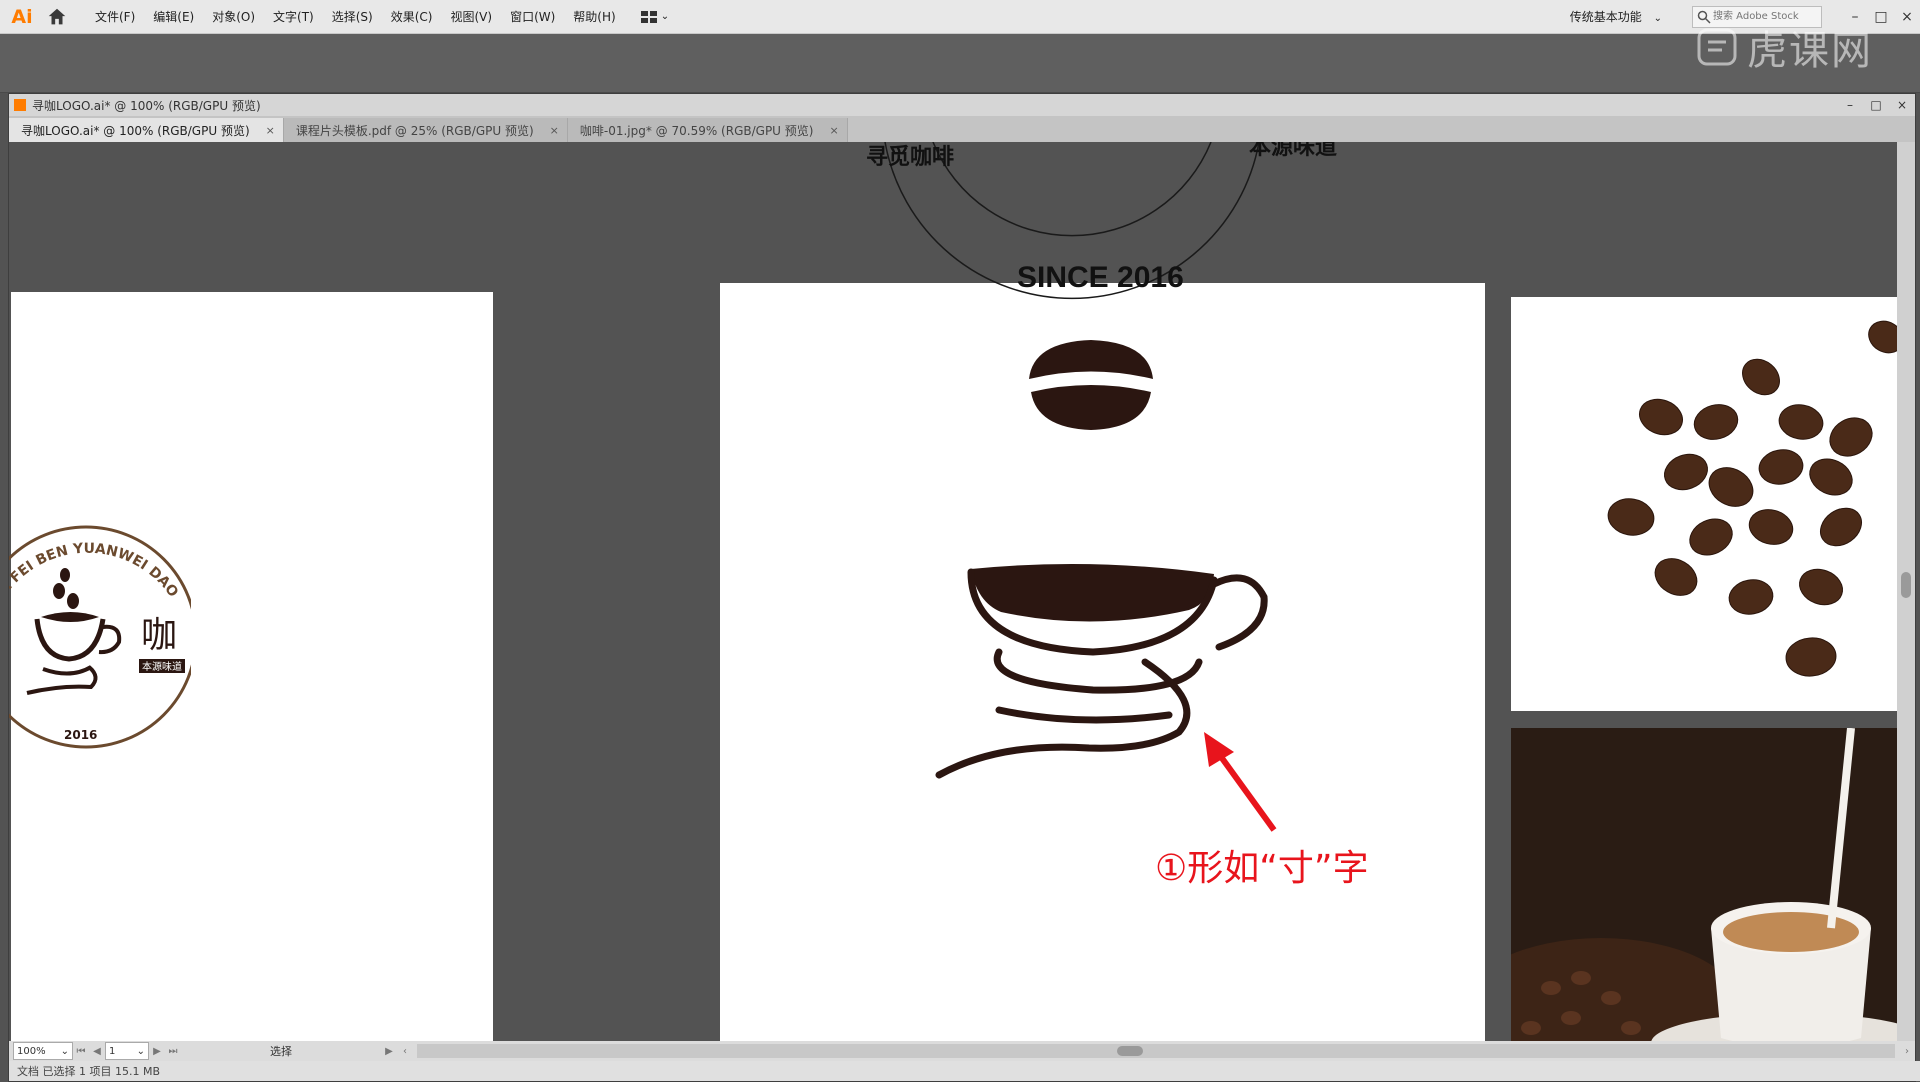 Image resolution: width=1920 pixels, height=1082 pixels. I want to click on info-strip: 文档 已选择 1 项目 15.1 MB, so click(964, 1071).